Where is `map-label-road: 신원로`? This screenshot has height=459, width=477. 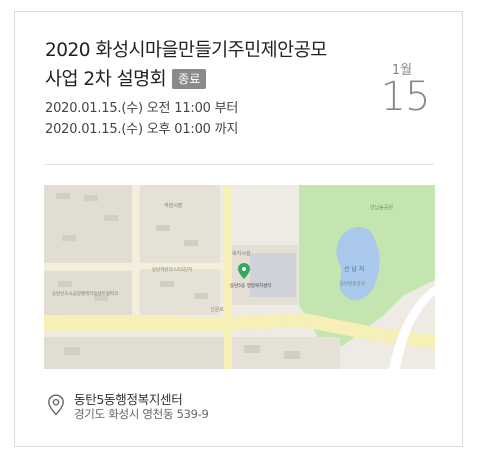 map-label-road: 신원로 is located at coordinates (217, 309).